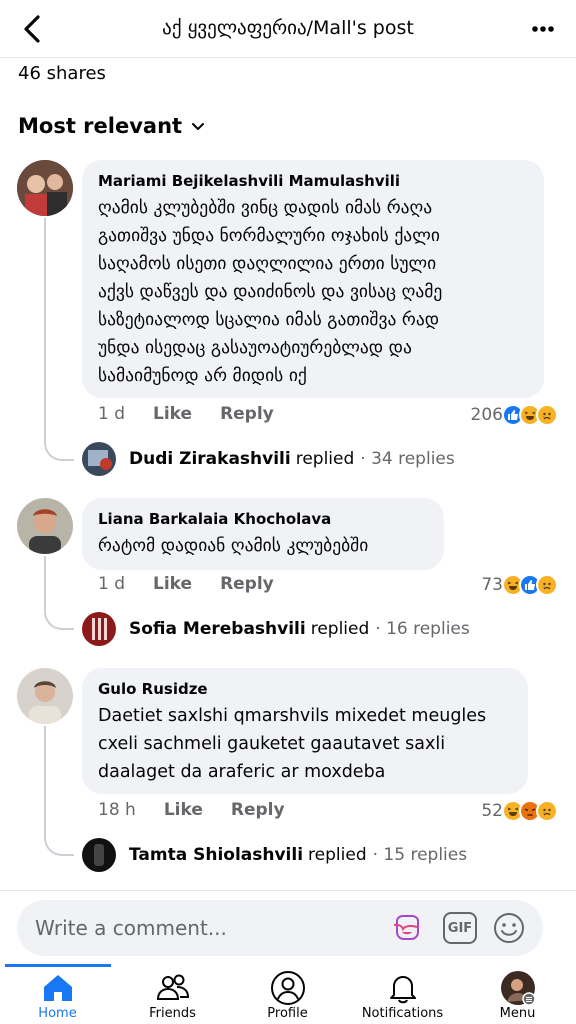  I want to click on reaction-summary: 73, so click(519, 585).